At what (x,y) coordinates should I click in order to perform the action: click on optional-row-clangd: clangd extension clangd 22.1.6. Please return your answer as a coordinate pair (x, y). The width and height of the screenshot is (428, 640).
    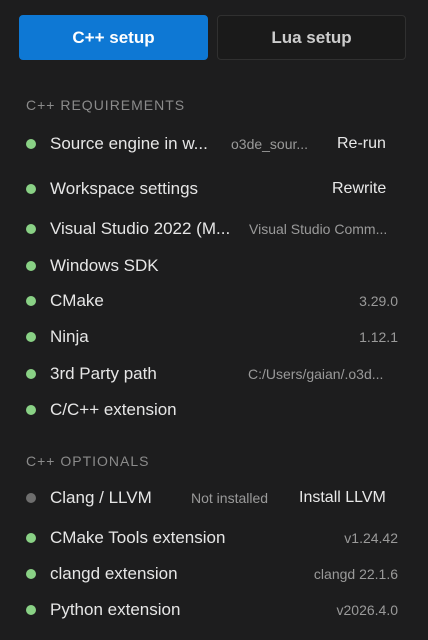
    Looking at the image, I should click on (212, 574).